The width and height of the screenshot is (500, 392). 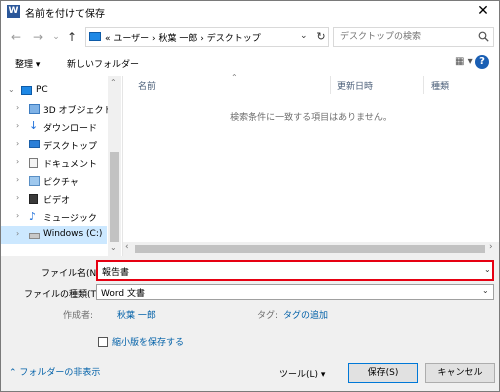 What do you see at coordinates (78, 316) in the screenshot?
I see `author-label: 作成者:` at bounding box center [78, 316].